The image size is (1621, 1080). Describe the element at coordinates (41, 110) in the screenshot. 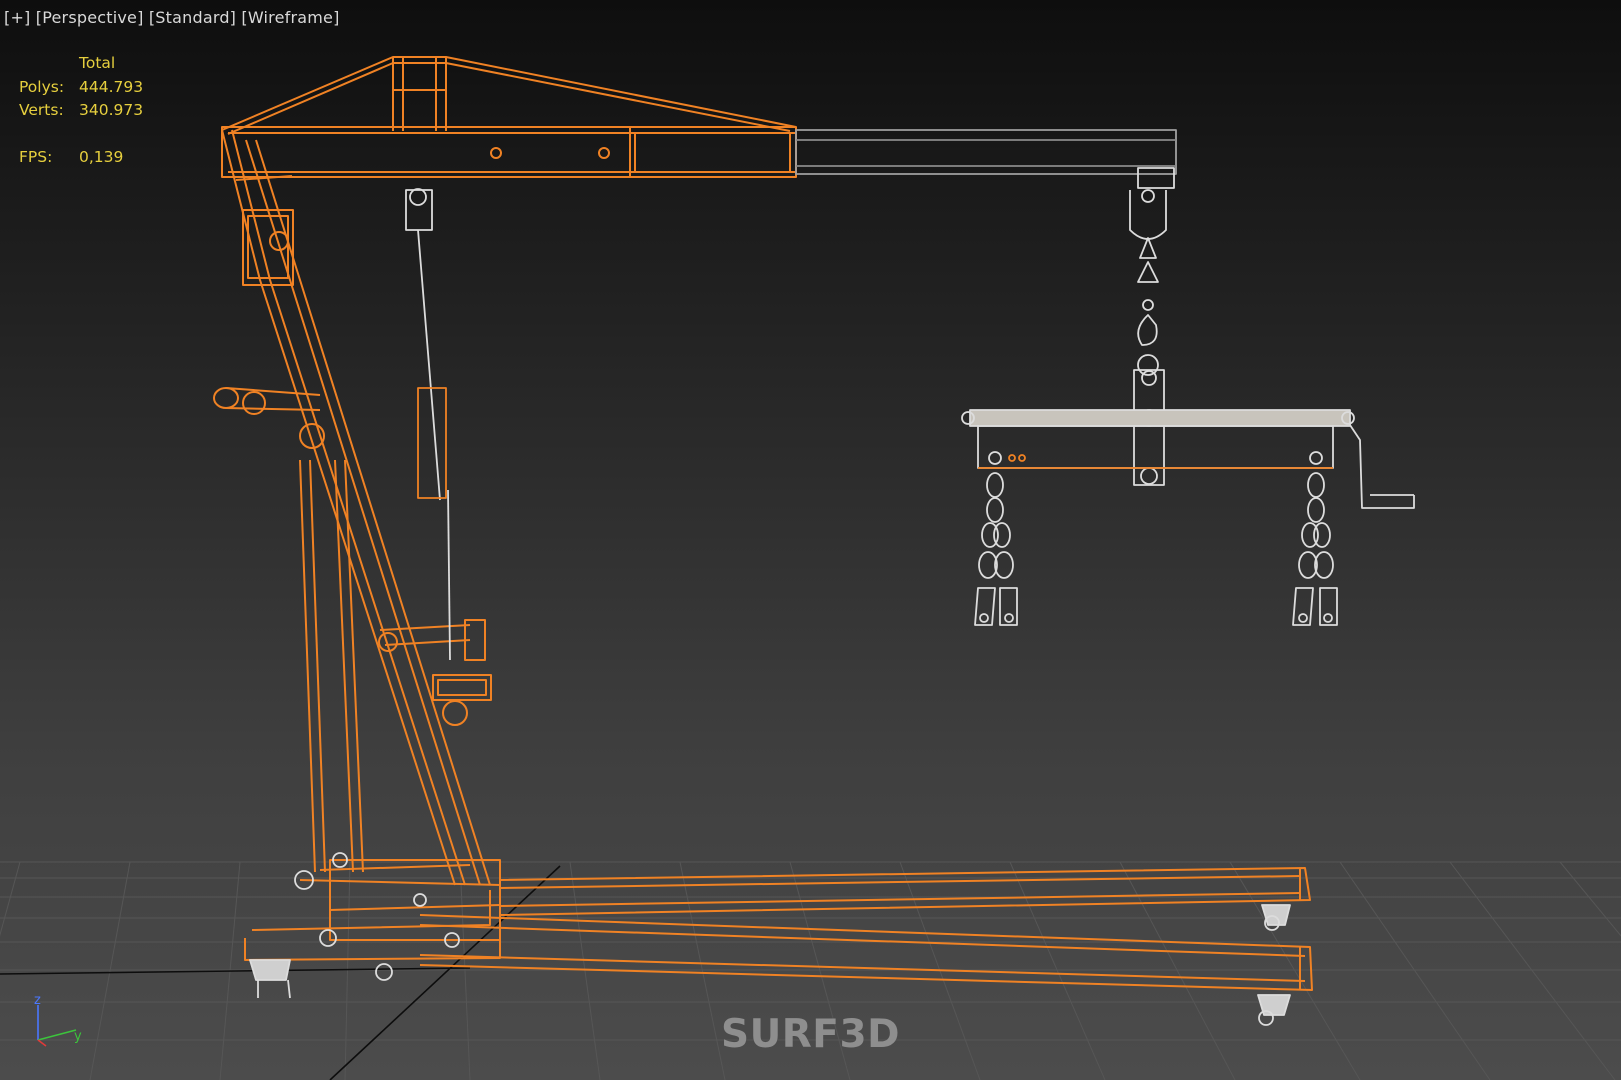

I see `verts-label: Verts:` at that location.